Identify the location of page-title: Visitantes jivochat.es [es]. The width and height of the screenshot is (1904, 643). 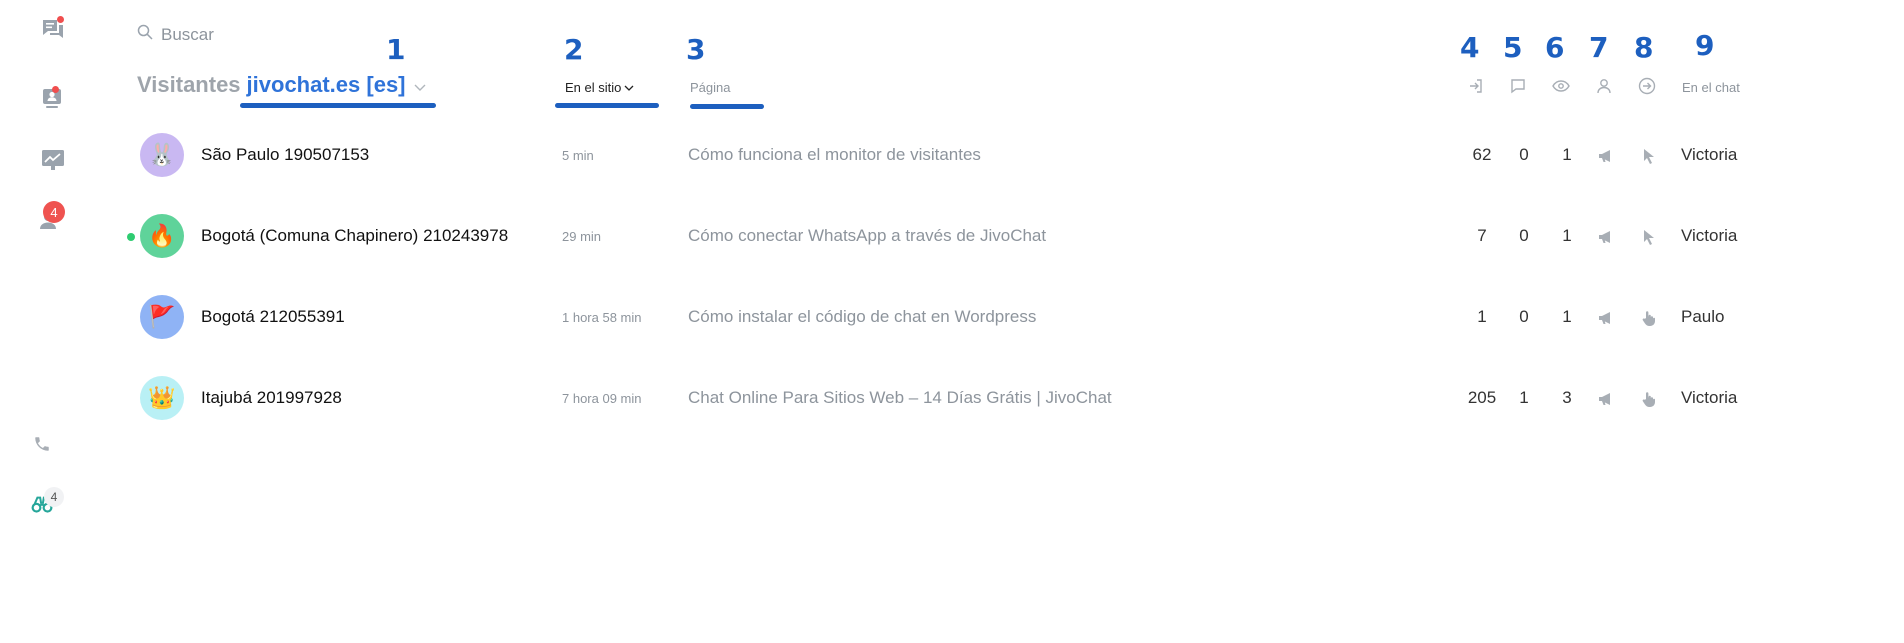
(281, 85).